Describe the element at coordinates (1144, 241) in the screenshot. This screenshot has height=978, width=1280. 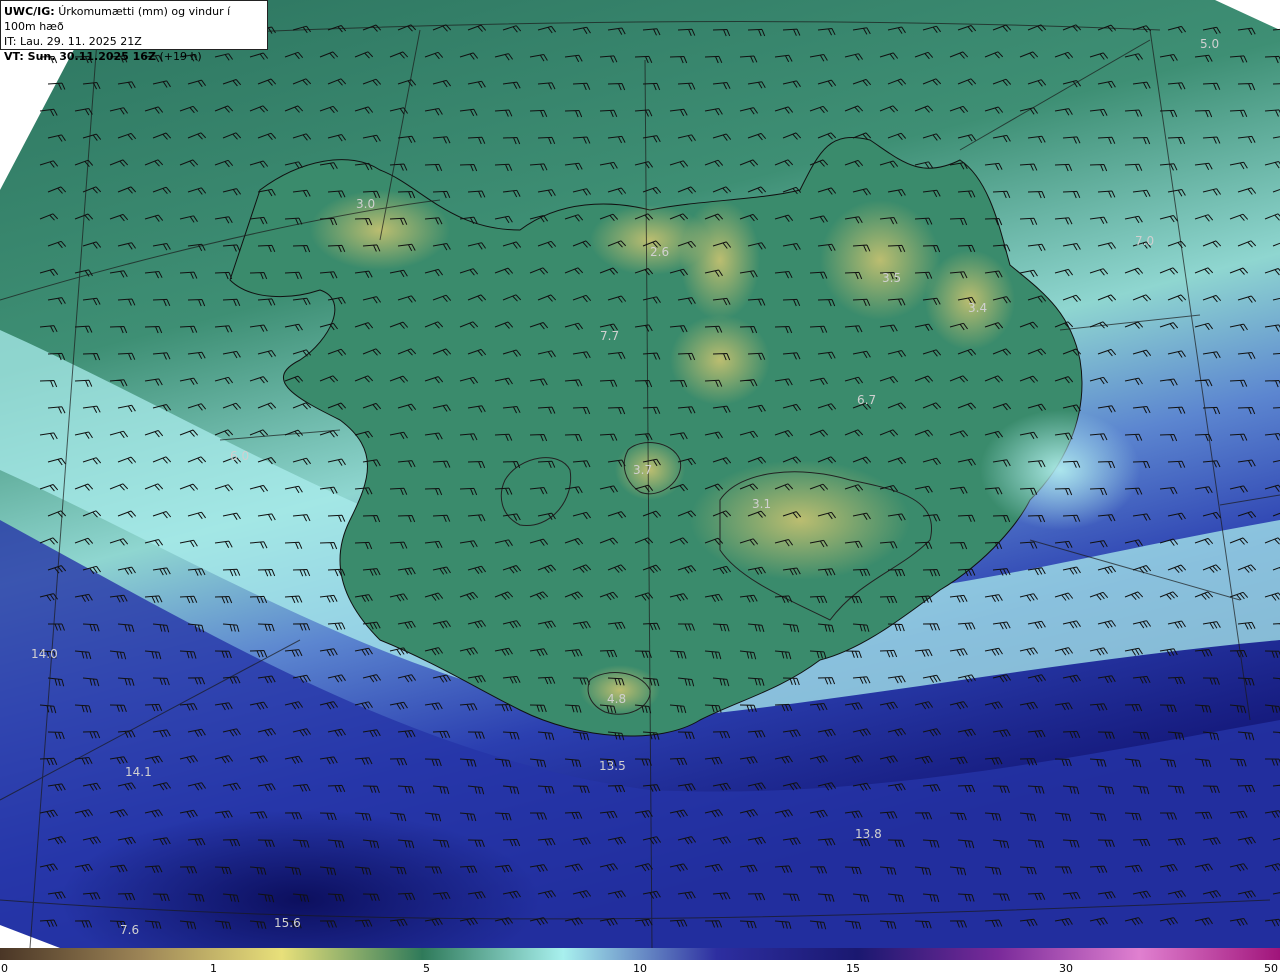
I see `point-label: 7.0` at that location.